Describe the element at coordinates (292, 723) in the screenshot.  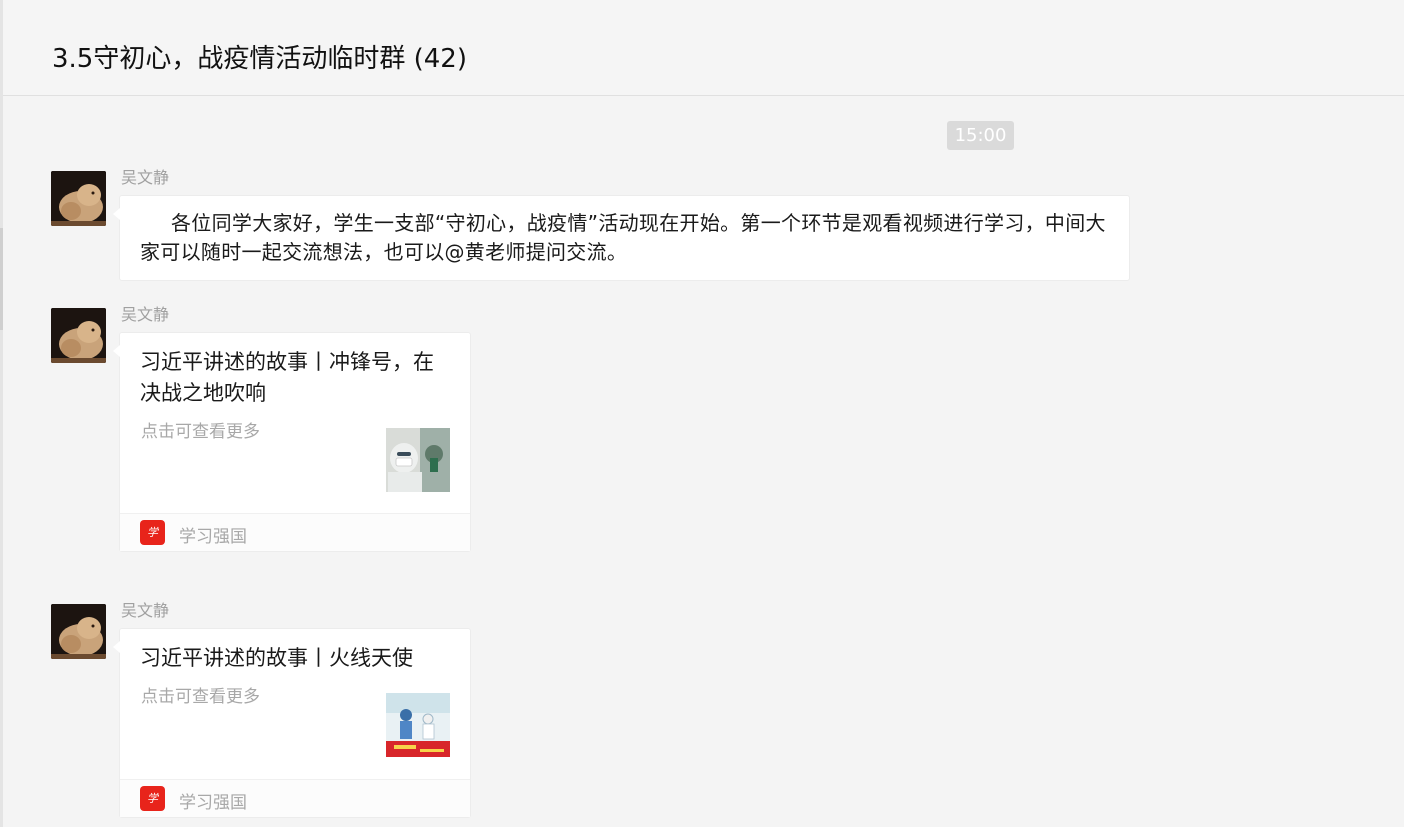
I see `article-card: 习近平讲述的故事丨火线天使 点击可查看更多 学 学习强国` at that location.